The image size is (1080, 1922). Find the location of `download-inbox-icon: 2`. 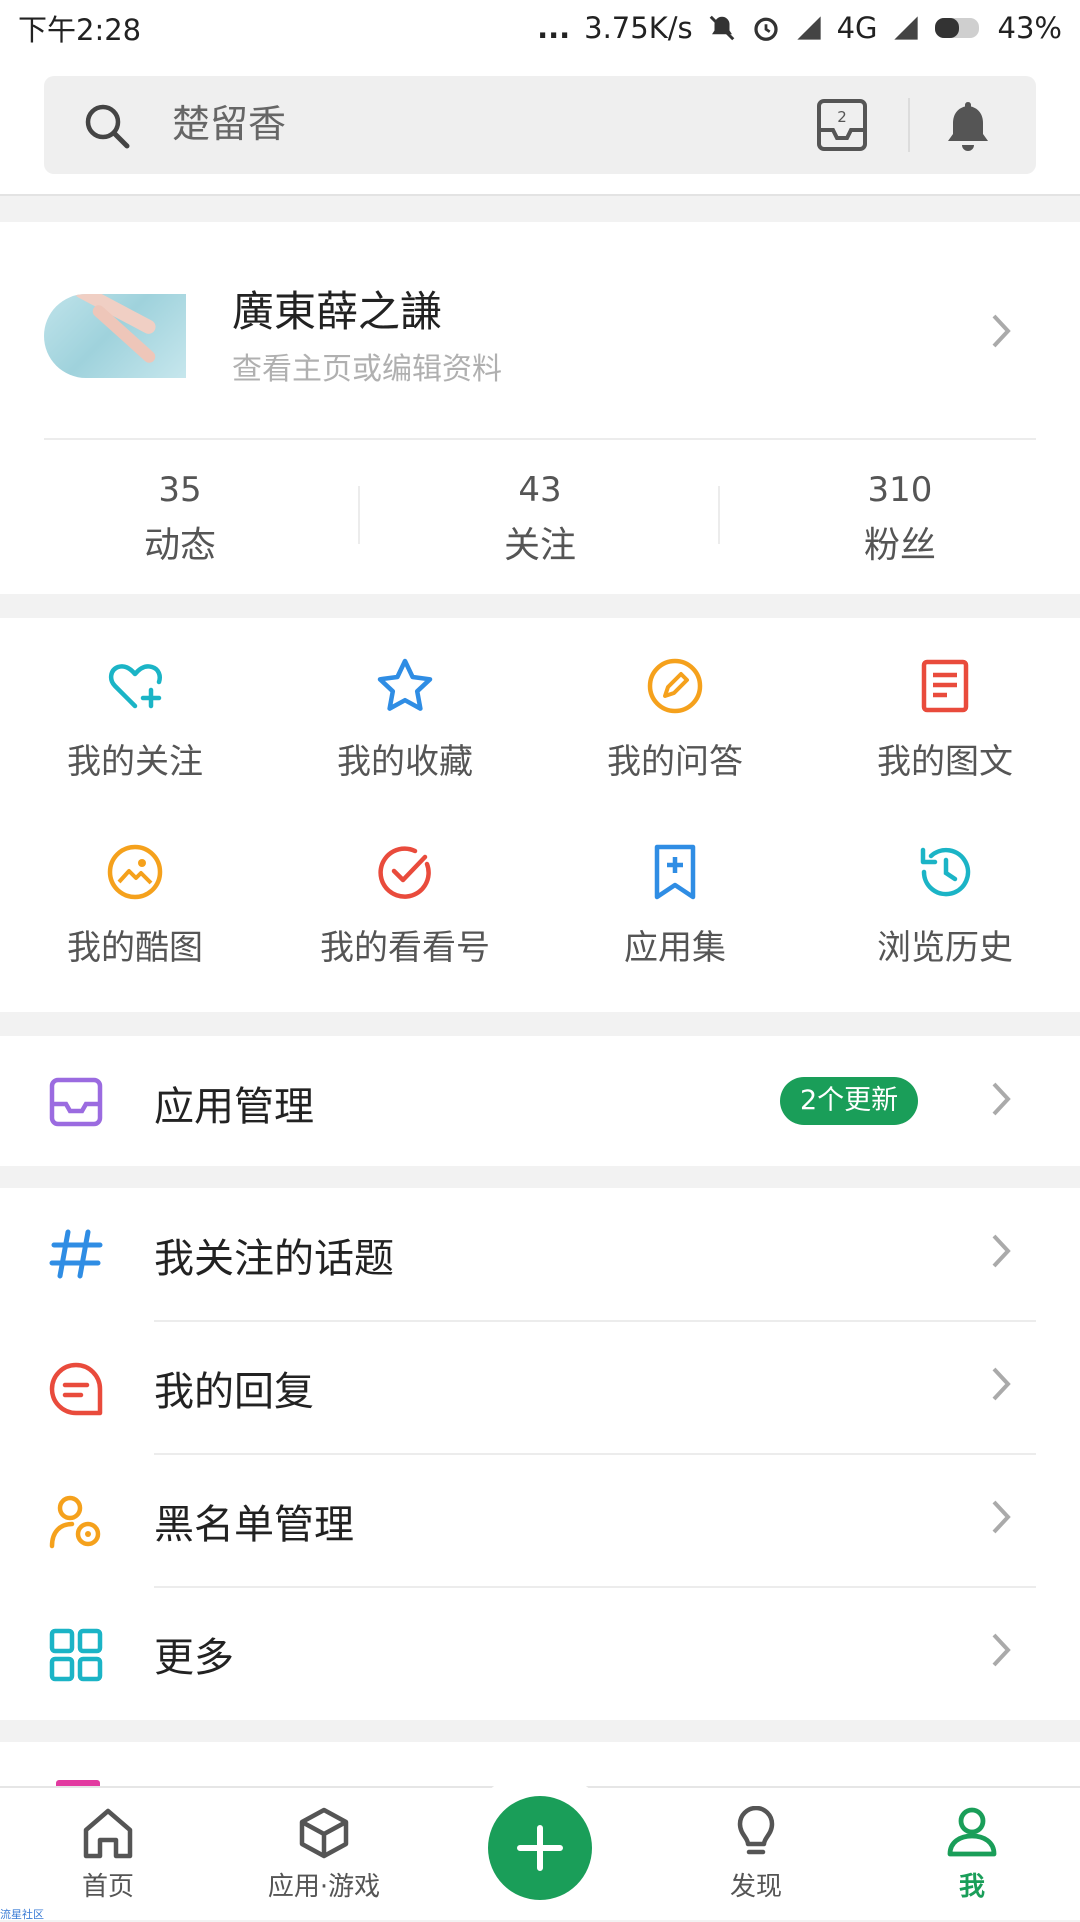

download-inbox-icon: 2 is located at coordinates (842, 125).